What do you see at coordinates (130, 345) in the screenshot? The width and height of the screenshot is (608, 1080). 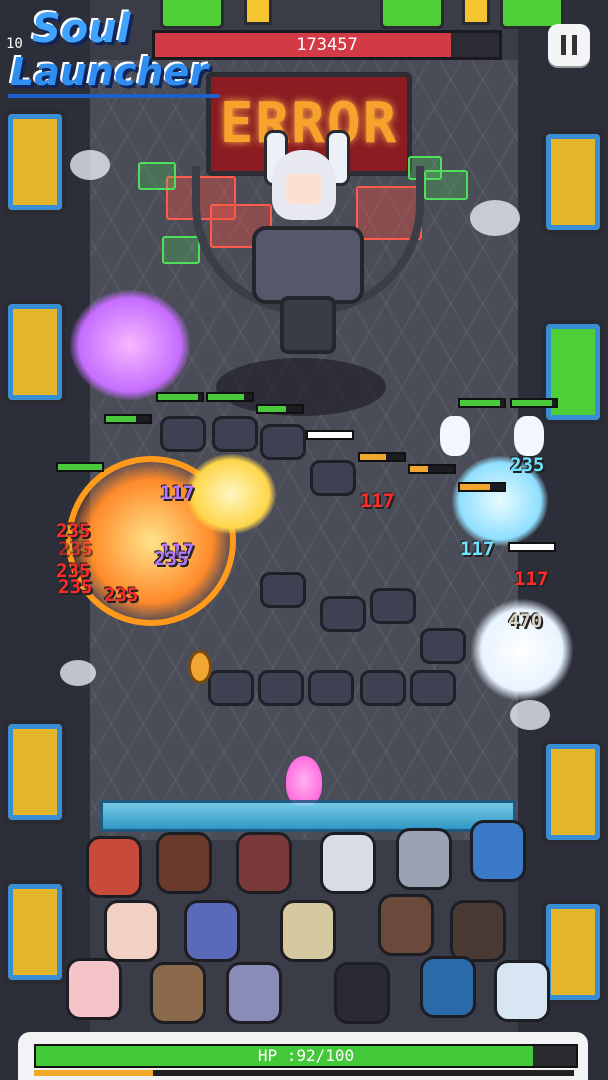 I see `purple-lightning-effect` at bounding box center [130, 345].